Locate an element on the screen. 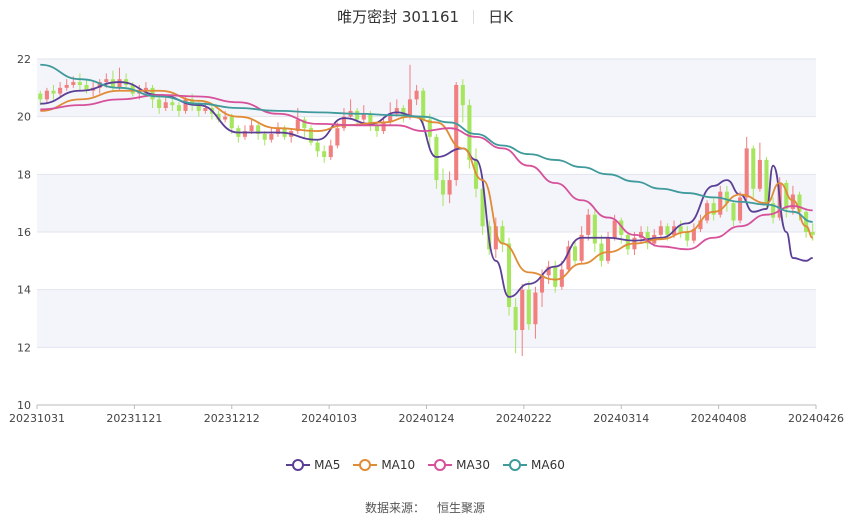 The height and width of the screenshot is (517, 850). x-tick-label: 20240408 is located at coordinates (719, 418).